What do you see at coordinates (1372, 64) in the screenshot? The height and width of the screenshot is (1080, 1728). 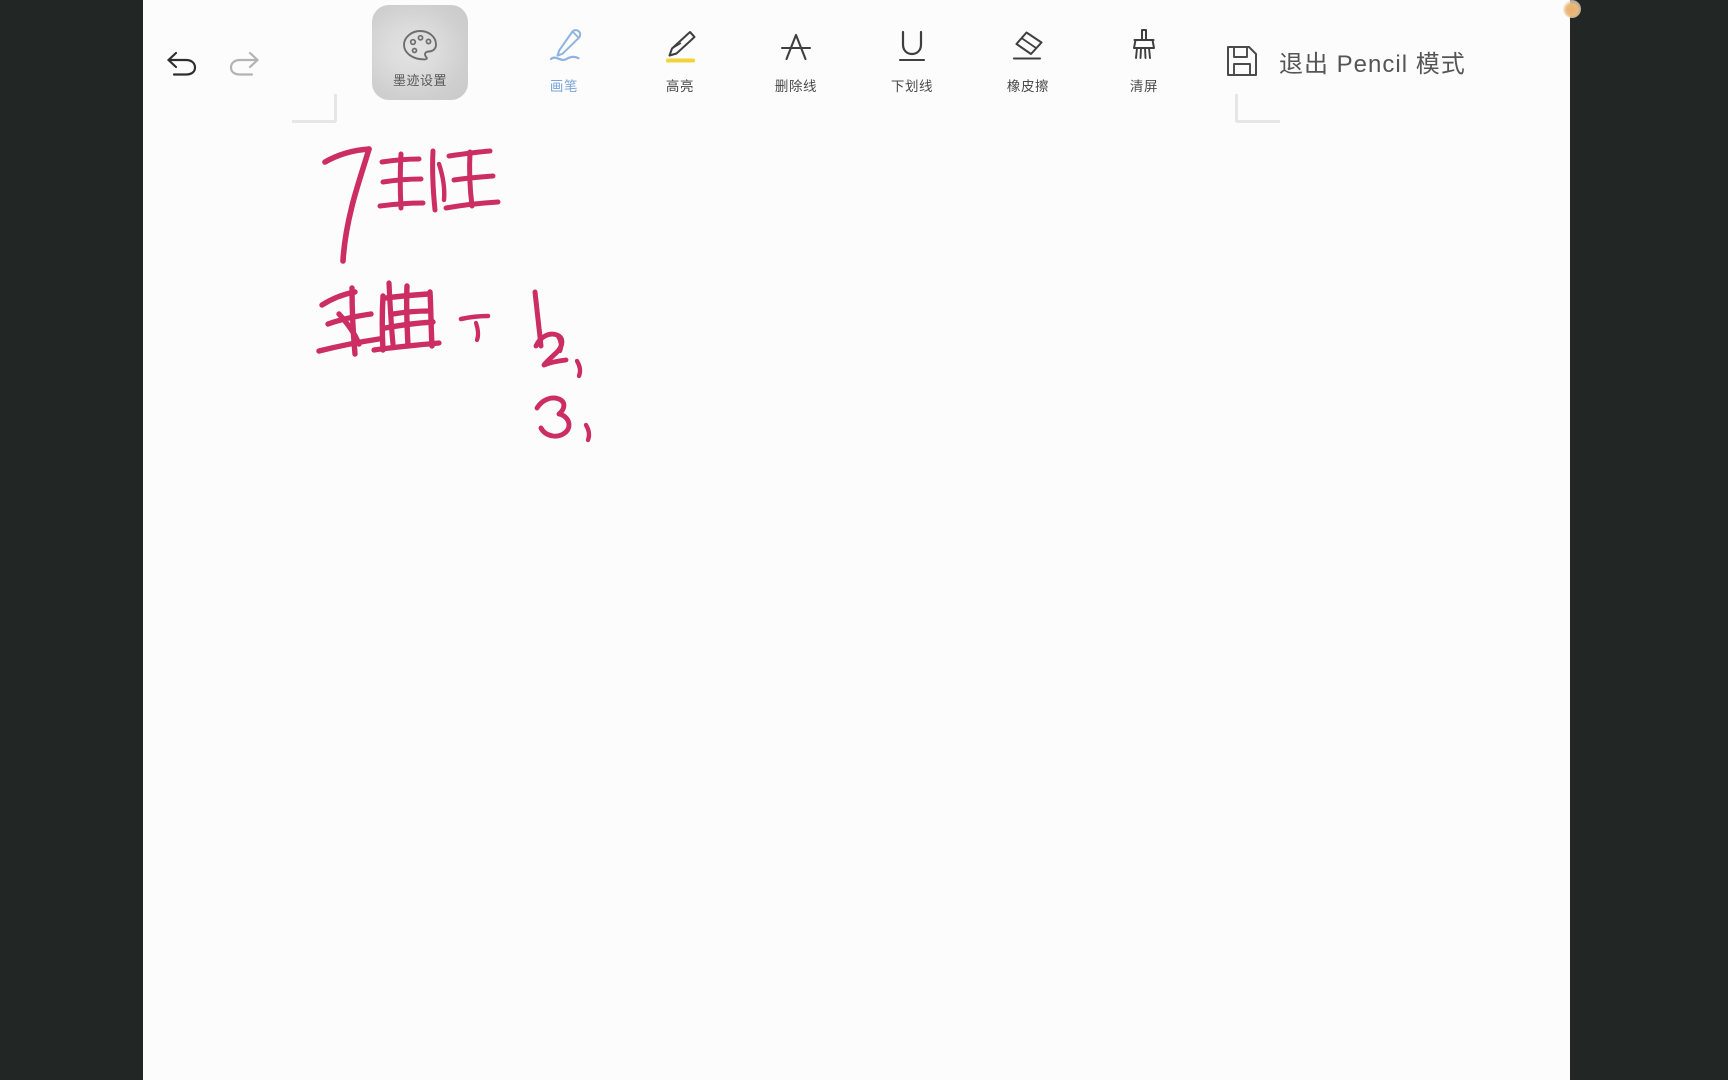 I see `exit-pencil-mode-label: 退出 Pencil 模式` at bounding box center [1372, 64].